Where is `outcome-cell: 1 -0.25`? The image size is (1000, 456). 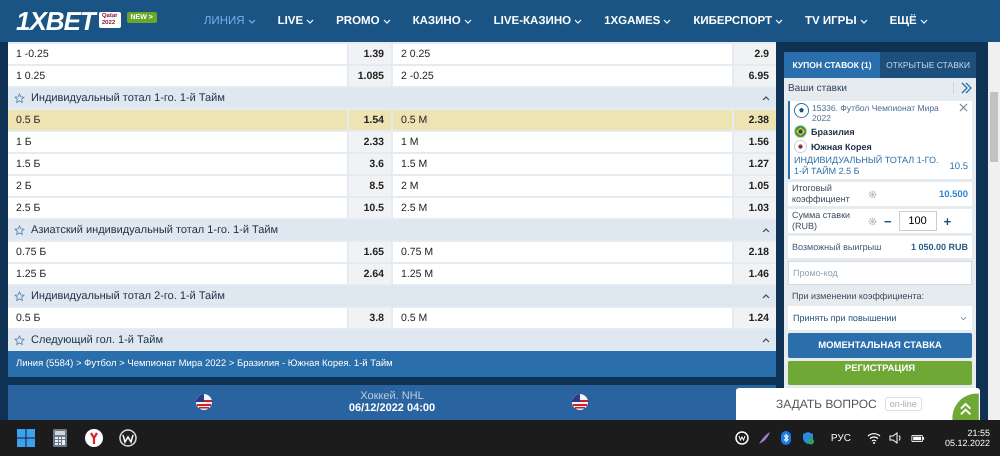
outcome-cell: 1 -0.25 is located at coordinates (177, 54).